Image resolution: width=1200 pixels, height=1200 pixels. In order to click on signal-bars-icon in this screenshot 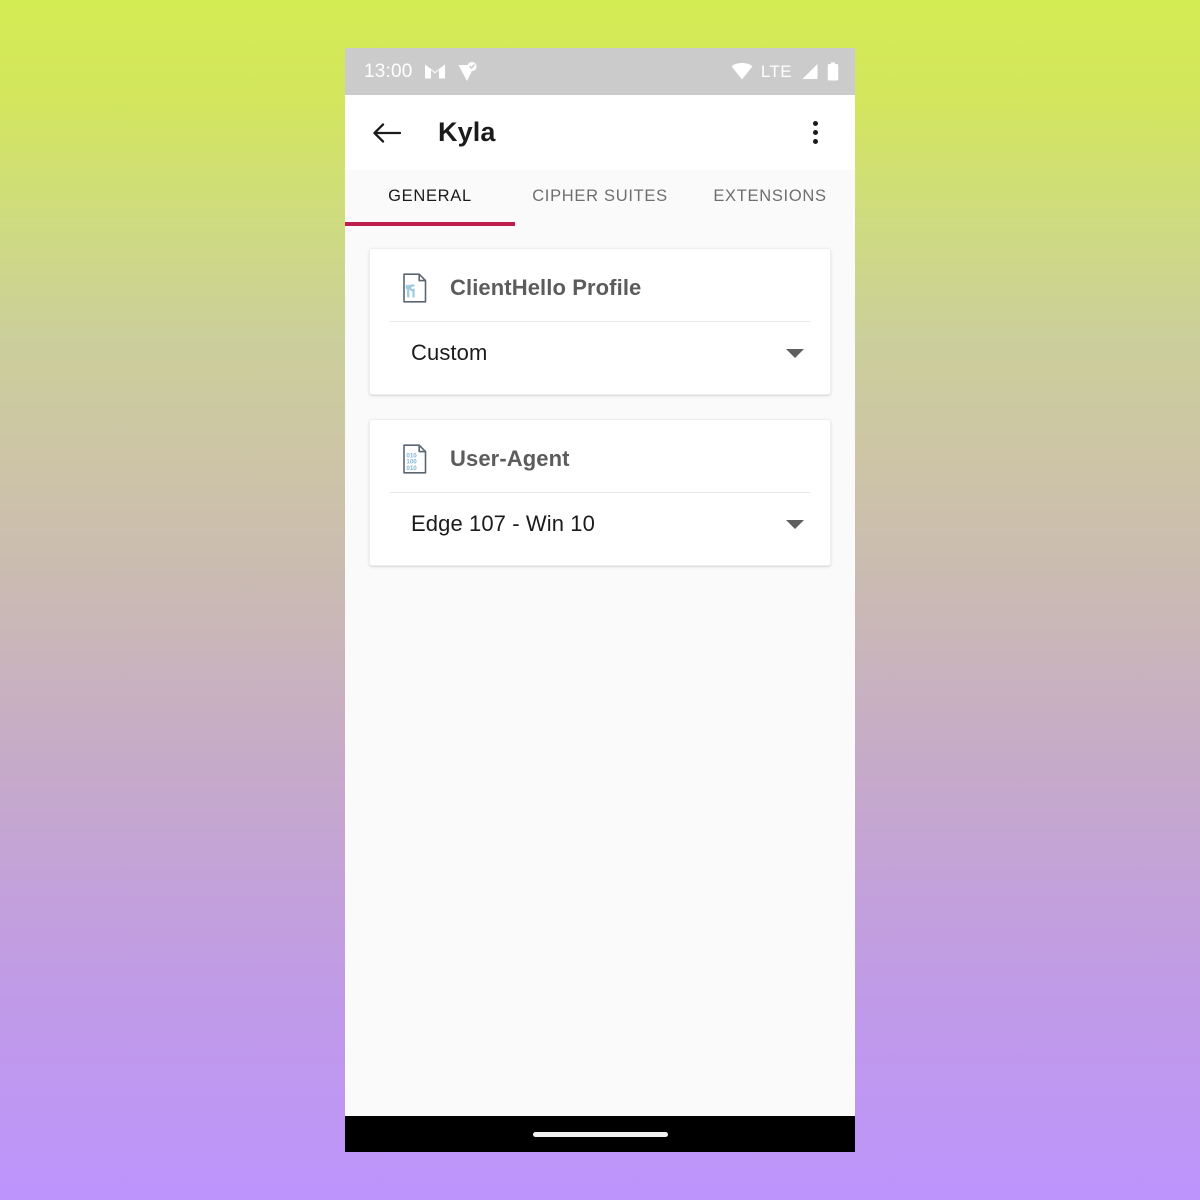, I will do `click(810, 71)`.